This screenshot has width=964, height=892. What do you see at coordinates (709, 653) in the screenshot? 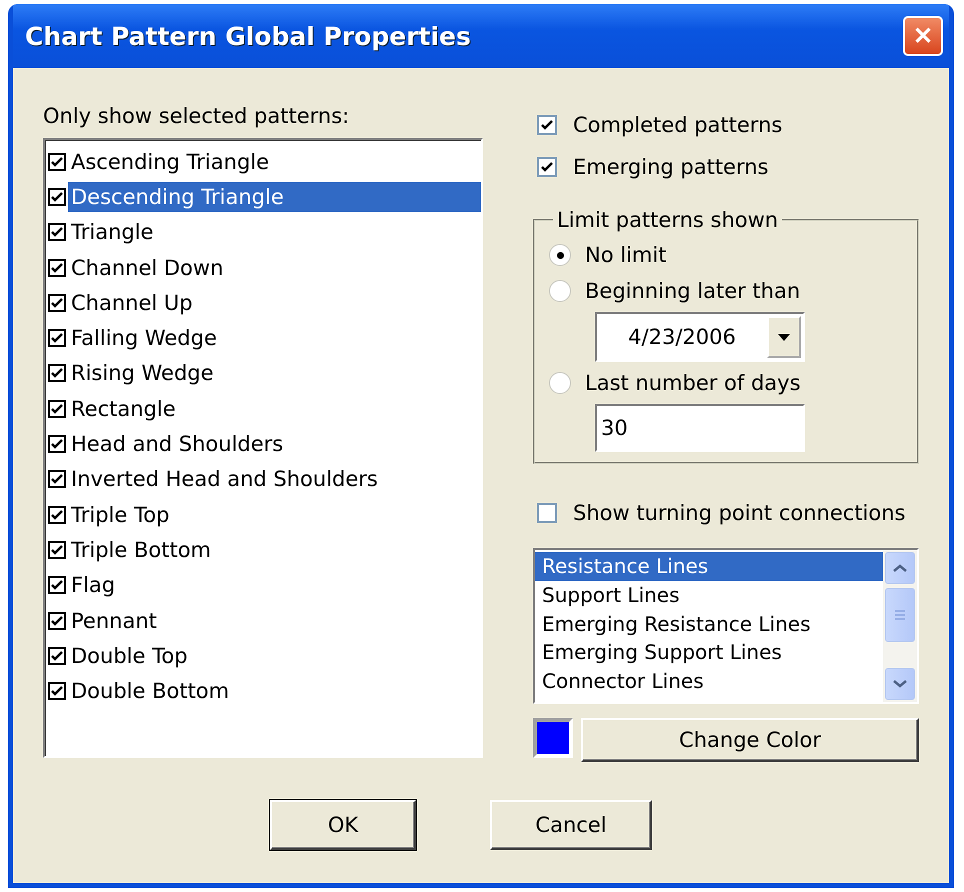
I see `list-item: Emerging Support Lines` at bounding box center [709, 653].